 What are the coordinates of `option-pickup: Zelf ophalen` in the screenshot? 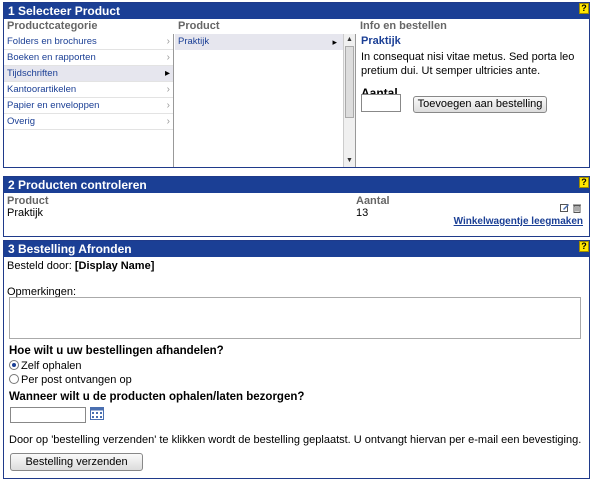 It's located at (45, 366).